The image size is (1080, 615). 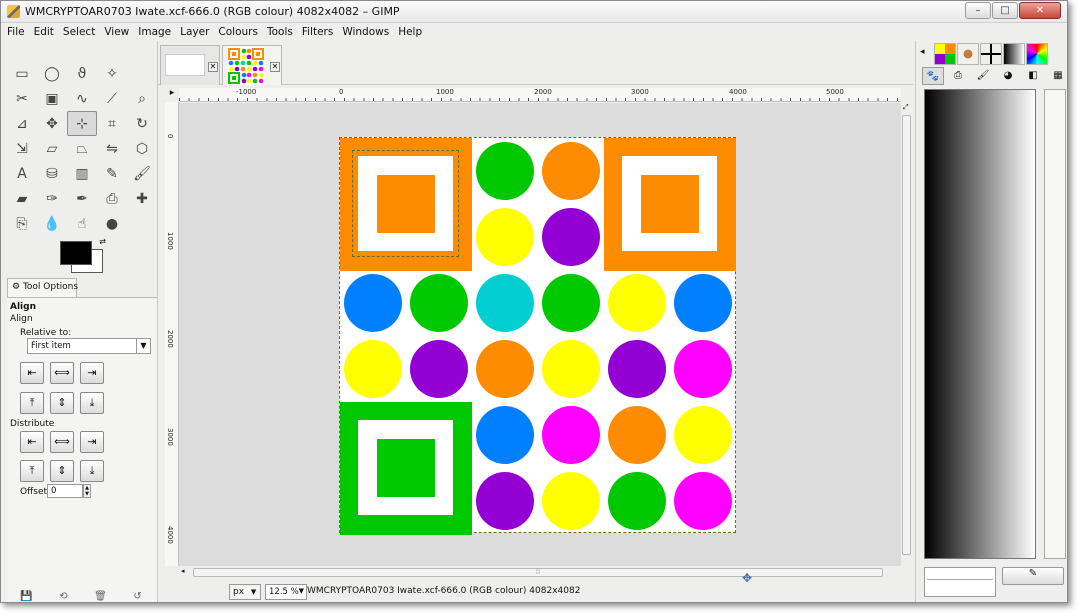 I want to click on airbrush-tool-icon: ✑, so click(x=52, y=198).